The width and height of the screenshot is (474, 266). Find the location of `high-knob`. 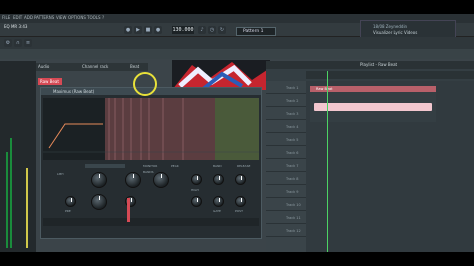

high-knob is located at coordinates (240, 179).